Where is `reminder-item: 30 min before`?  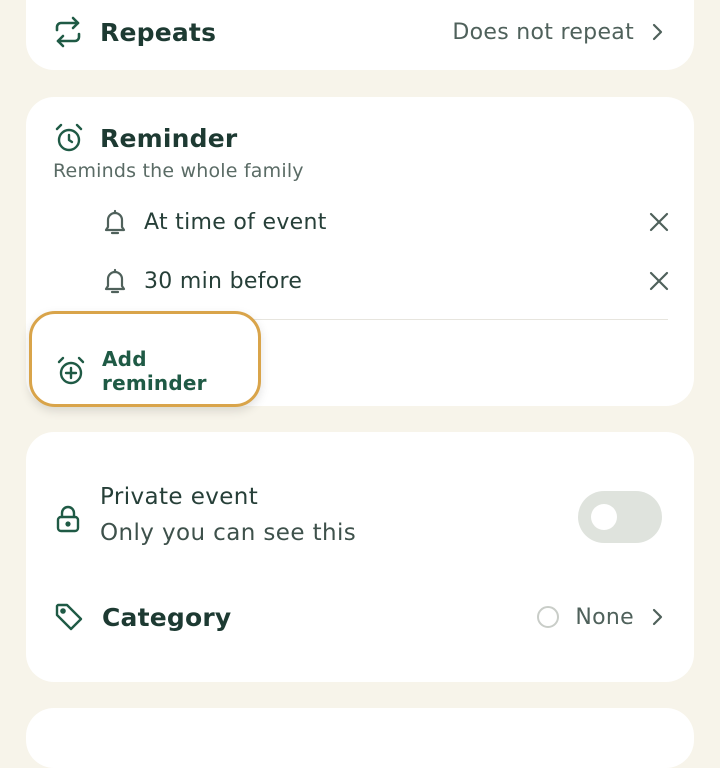
reminder-item: 30 min before is located at coordinates (388, 281).